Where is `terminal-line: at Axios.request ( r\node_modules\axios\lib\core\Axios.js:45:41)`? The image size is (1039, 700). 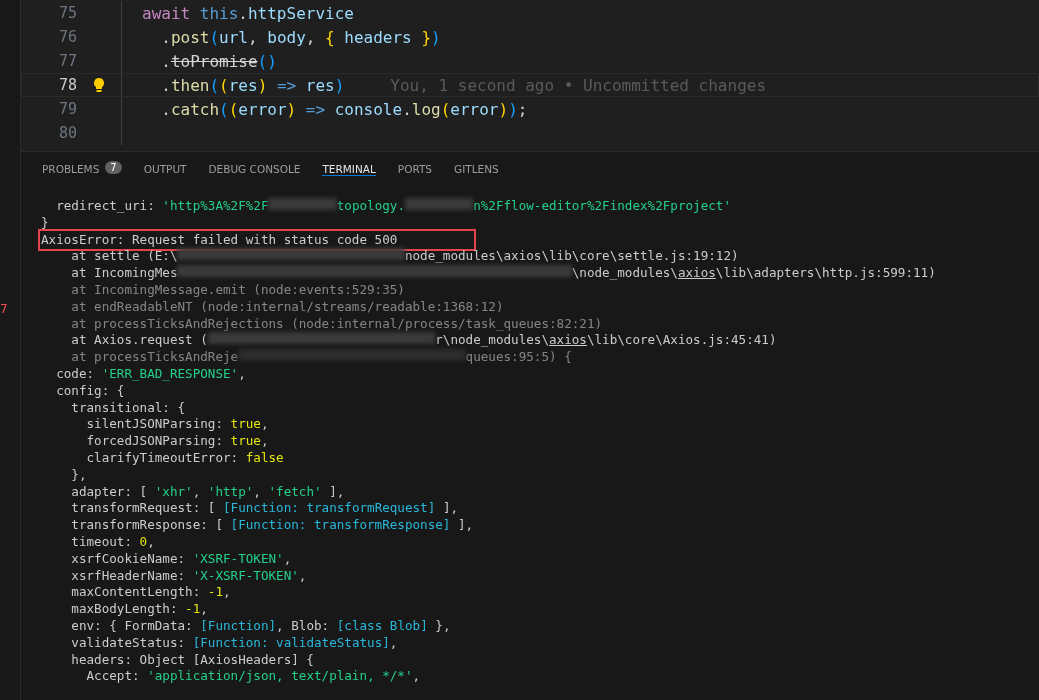
terminal-line: at Axios.request ( r\node_modules\axios\lib\core\Axios.js:45:41) is located at coordinates (423, 341).